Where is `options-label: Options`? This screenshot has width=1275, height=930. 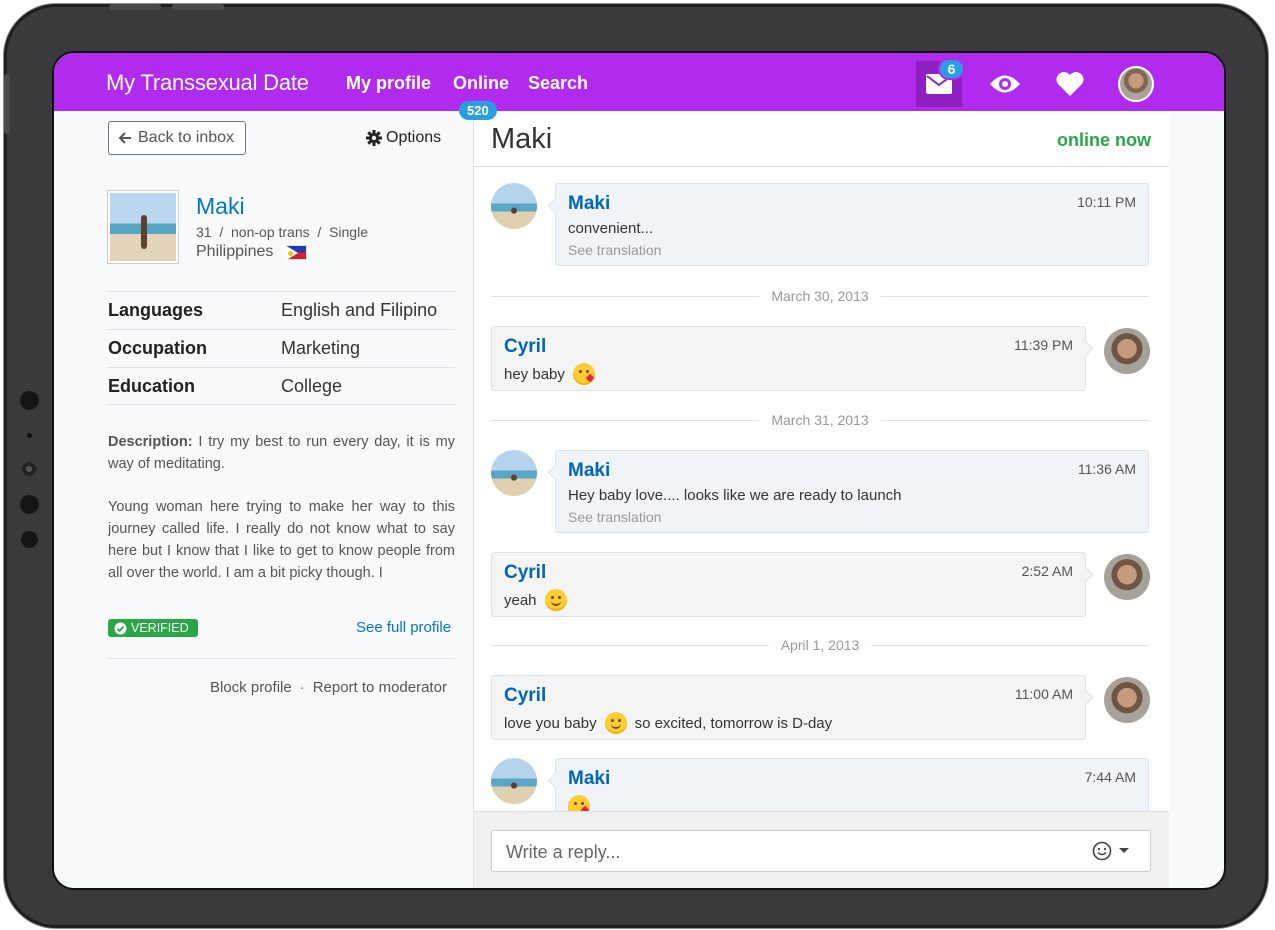
options-label: Options is located at coordinates (414, 137).